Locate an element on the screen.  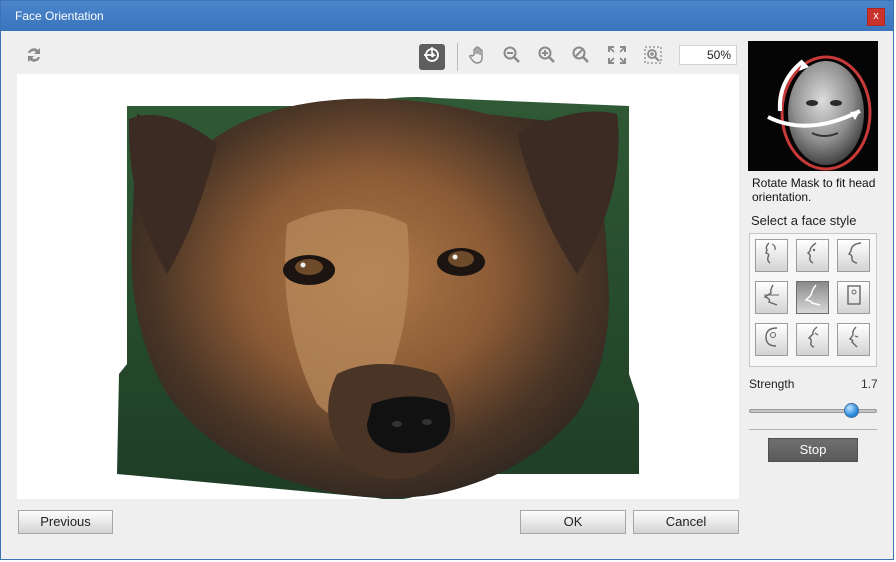
face-style-3-button is located at coordinates (853, 255).